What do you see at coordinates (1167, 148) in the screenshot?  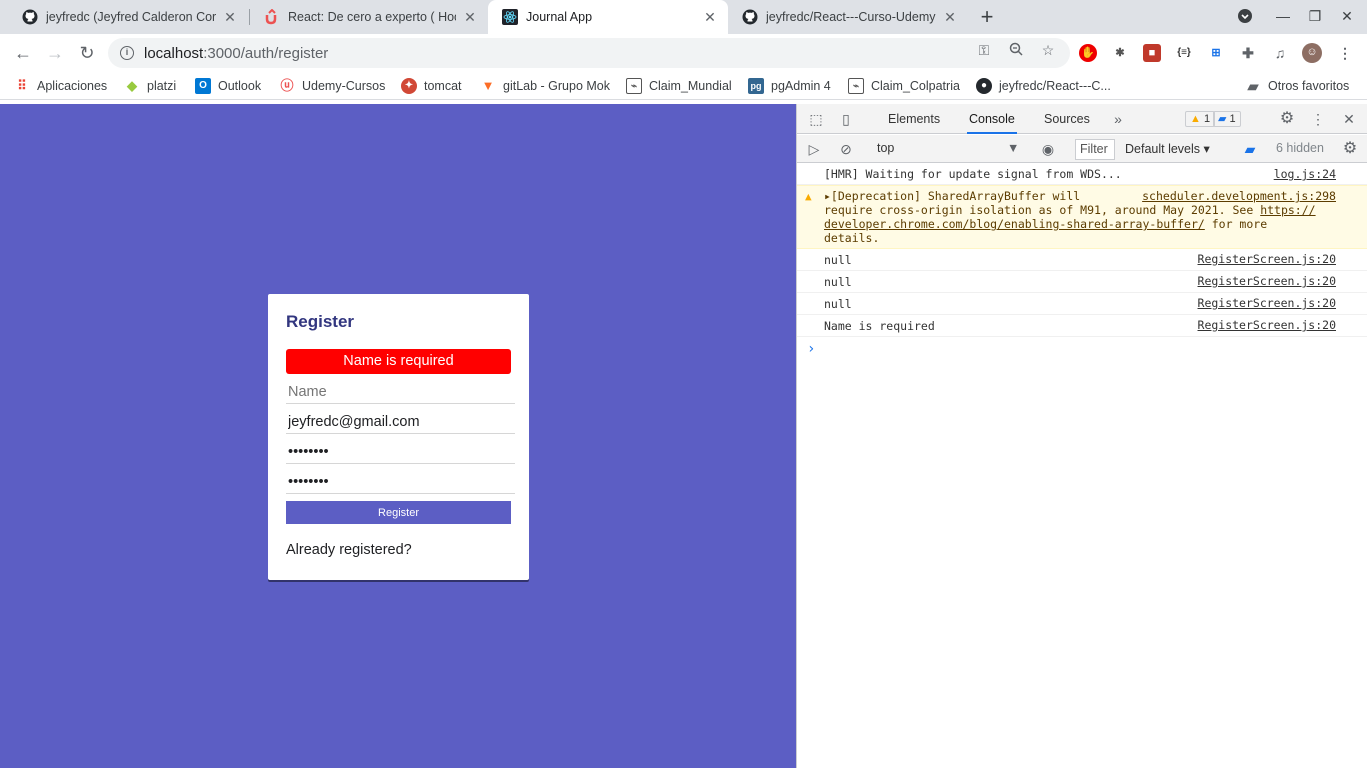 I see `log-levels-dropdown: Default levels ▾` at bounding box center [1167, 148].